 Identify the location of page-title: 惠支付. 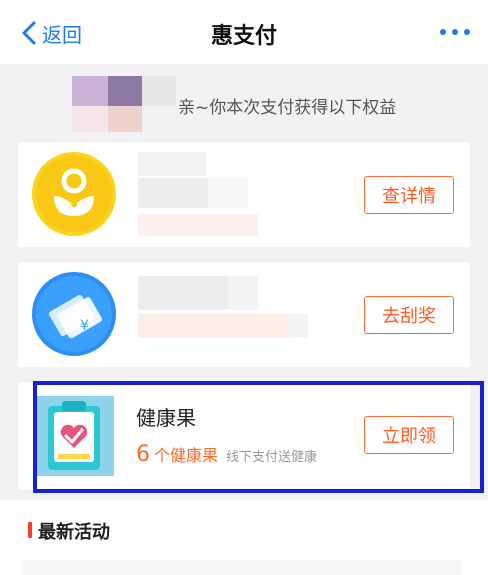
(243, 36).